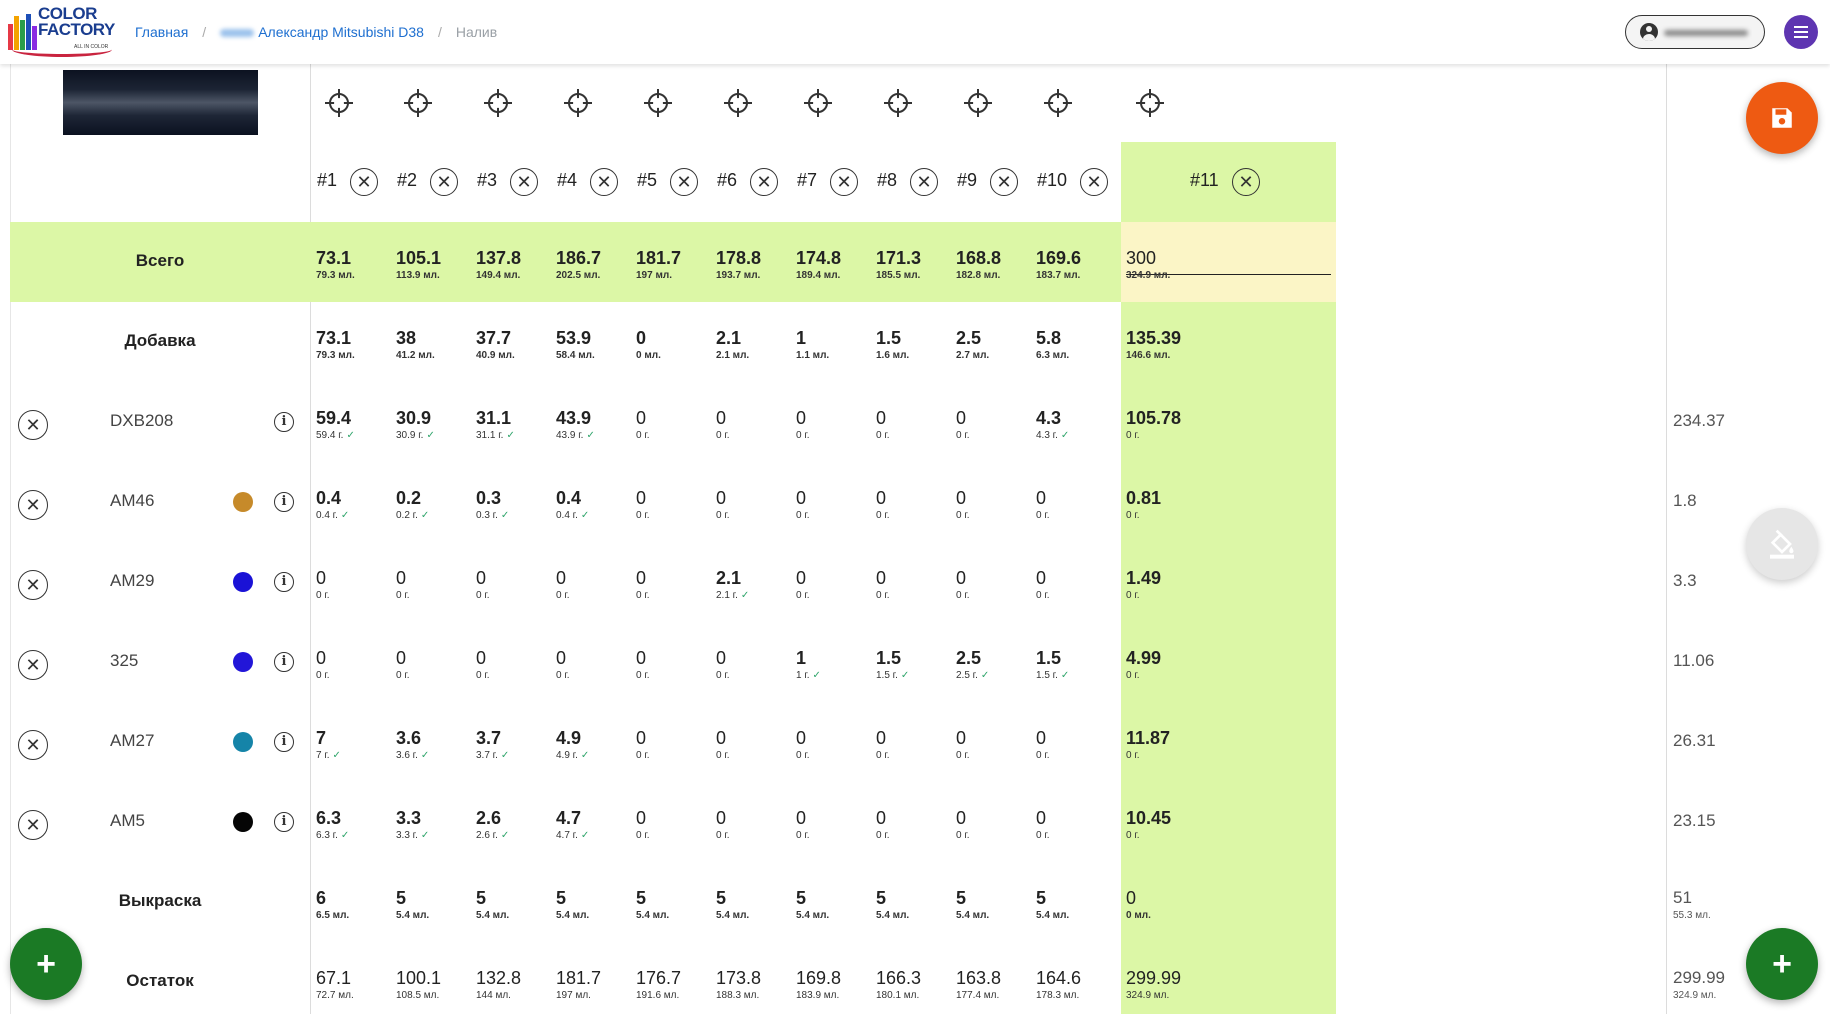 The height and width of the screenshot is (1014, 1830). I want to click on cell-subvalue: 108.5 мл., so click(418, 995).